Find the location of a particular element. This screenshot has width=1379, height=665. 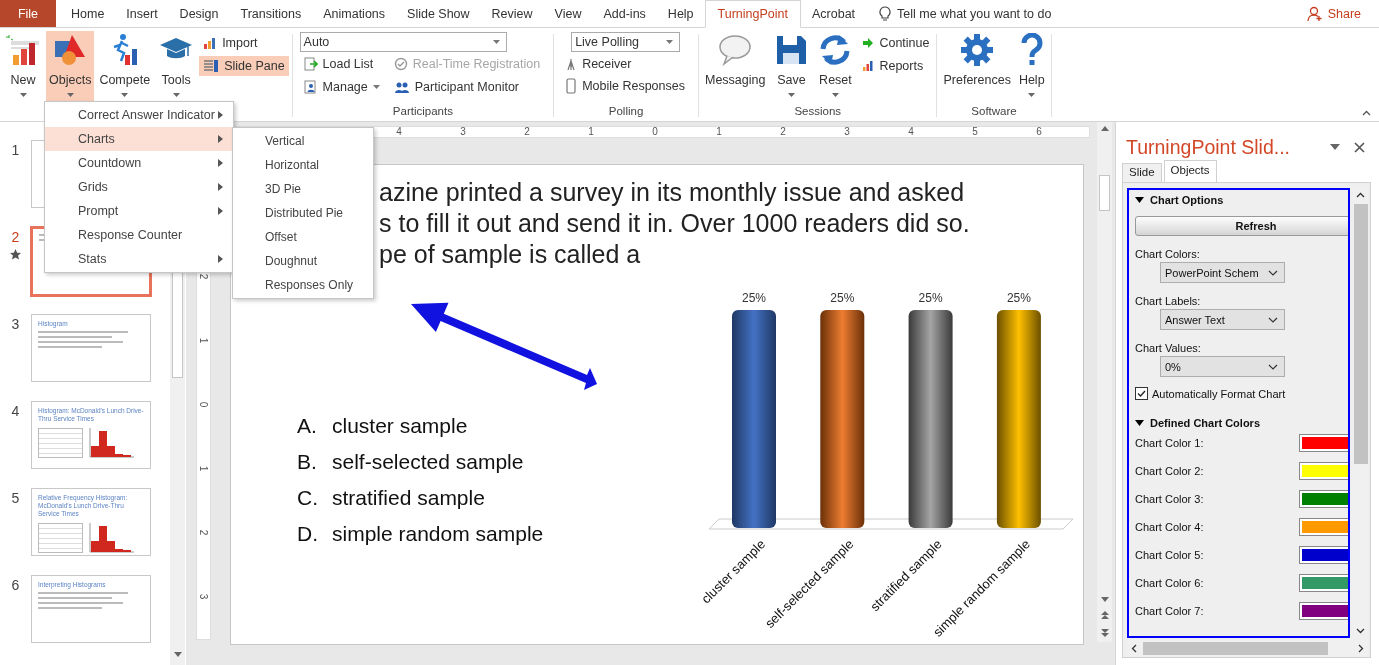

ribbon-tab: Add-ins is located at coordinates (624, 13).